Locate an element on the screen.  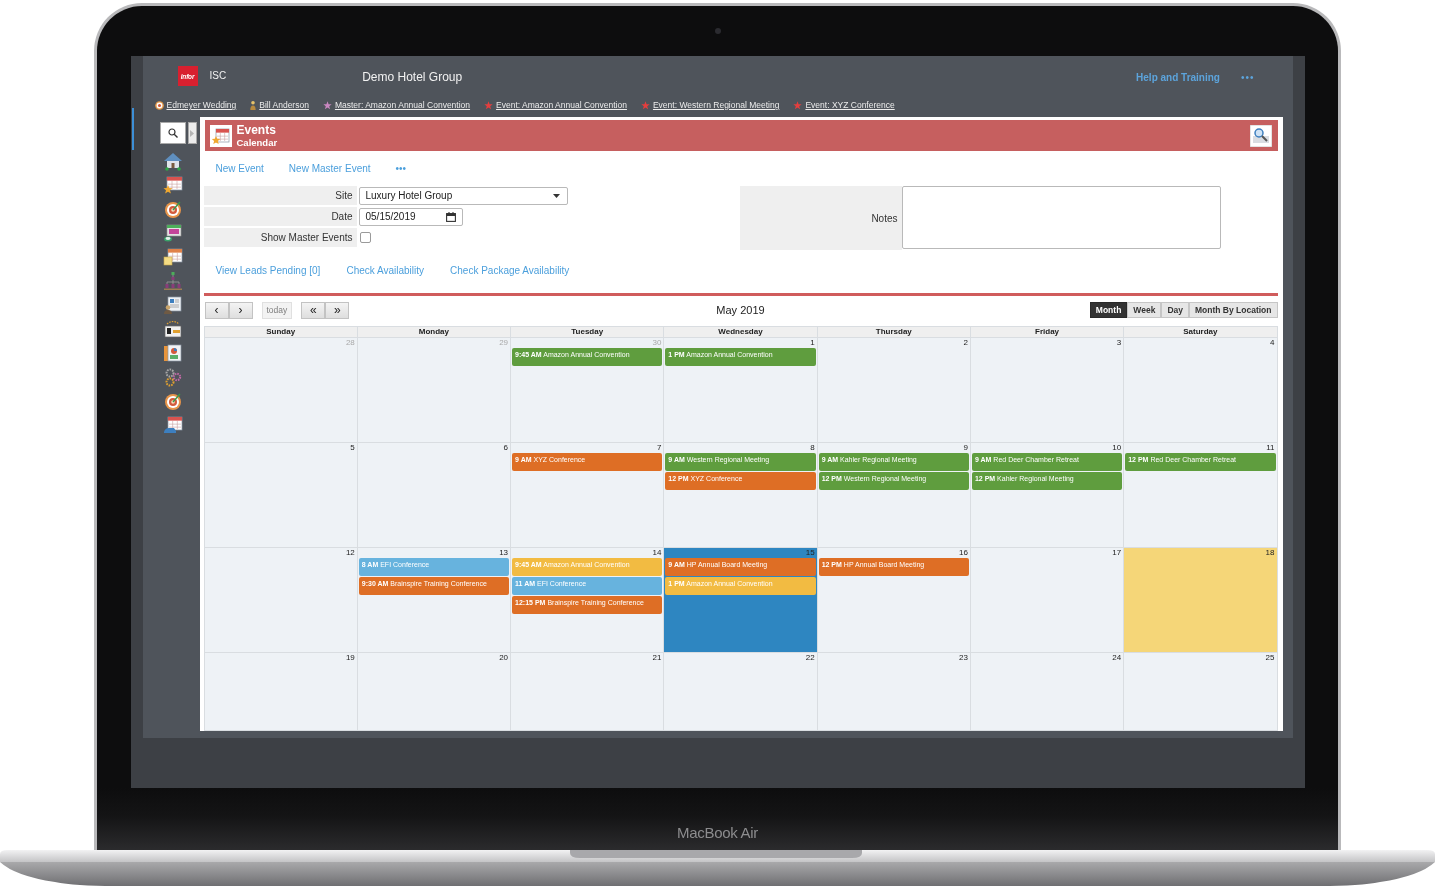
device-label: MacBook Air is located at coordinates (717, 833).